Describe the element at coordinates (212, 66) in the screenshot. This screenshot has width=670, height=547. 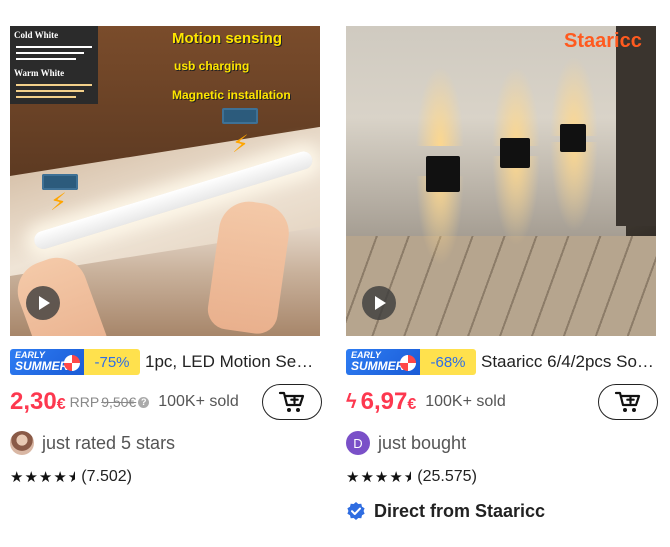
I see `feature-usb-label: usb charging` at that location.